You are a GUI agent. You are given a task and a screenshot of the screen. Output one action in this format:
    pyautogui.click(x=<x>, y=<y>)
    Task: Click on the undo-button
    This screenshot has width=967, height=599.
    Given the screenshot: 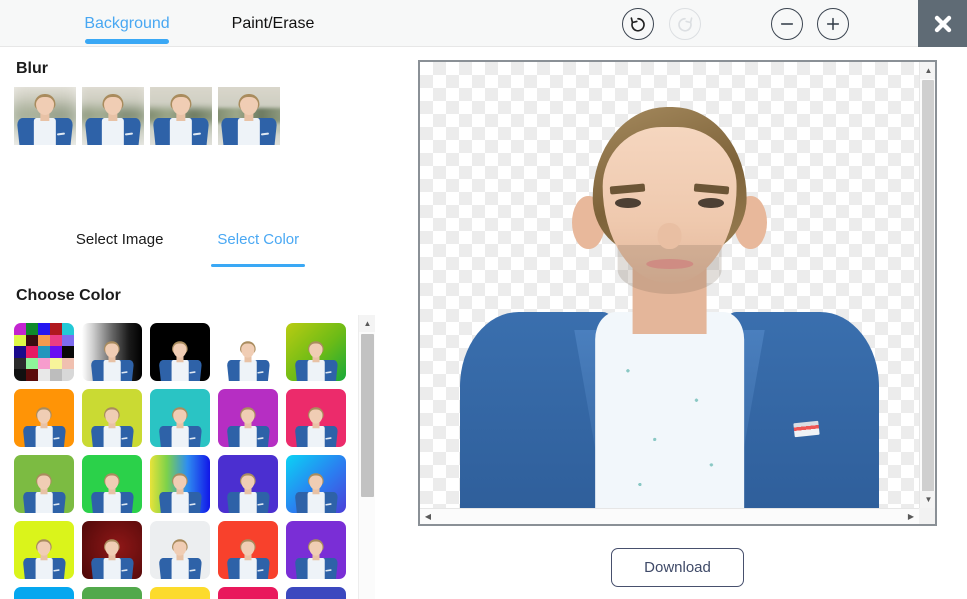 What is the action you would take?
    pyautogui.click(x=638, y=24)
    